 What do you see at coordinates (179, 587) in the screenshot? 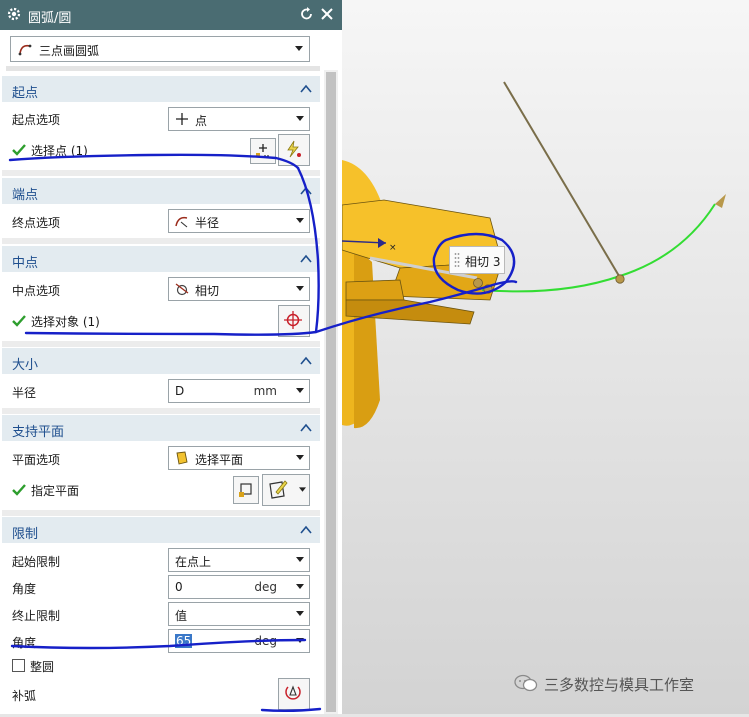
I see `start-angle-value: 0` at bounding box center [179, 587].